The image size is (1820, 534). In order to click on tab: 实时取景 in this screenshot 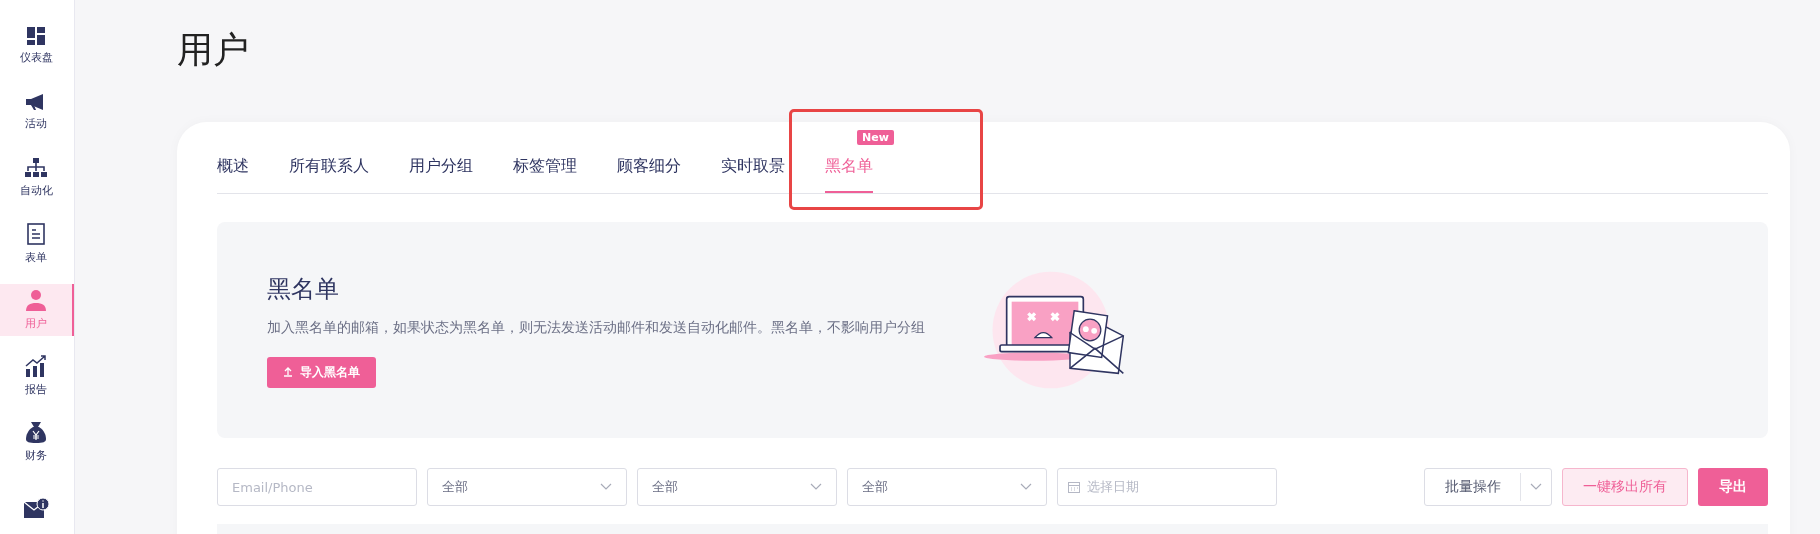, I will do `click(753, 174)`.